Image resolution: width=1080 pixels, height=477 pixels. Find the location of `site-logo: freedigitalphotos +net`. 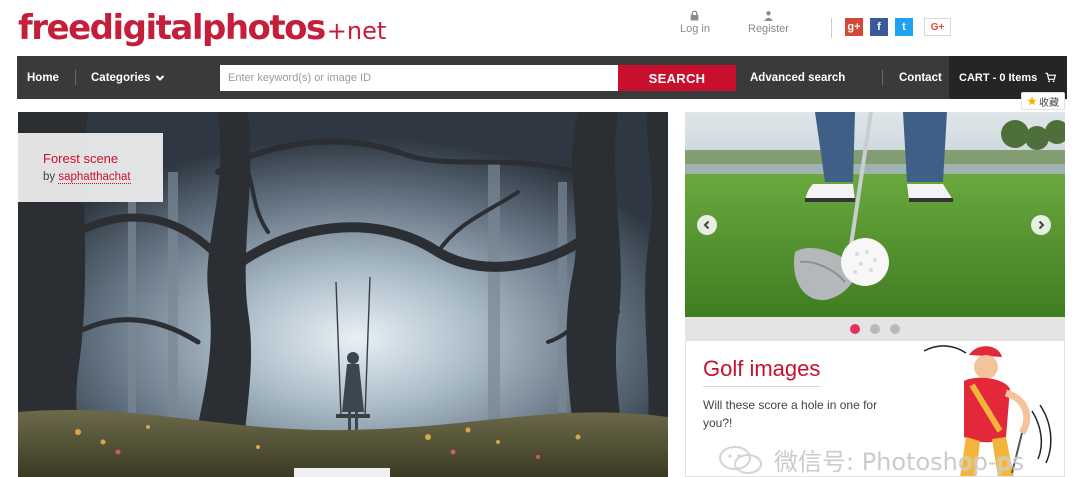

site-logo: freedigitalphotos +net is located at coordinates (202, 28).